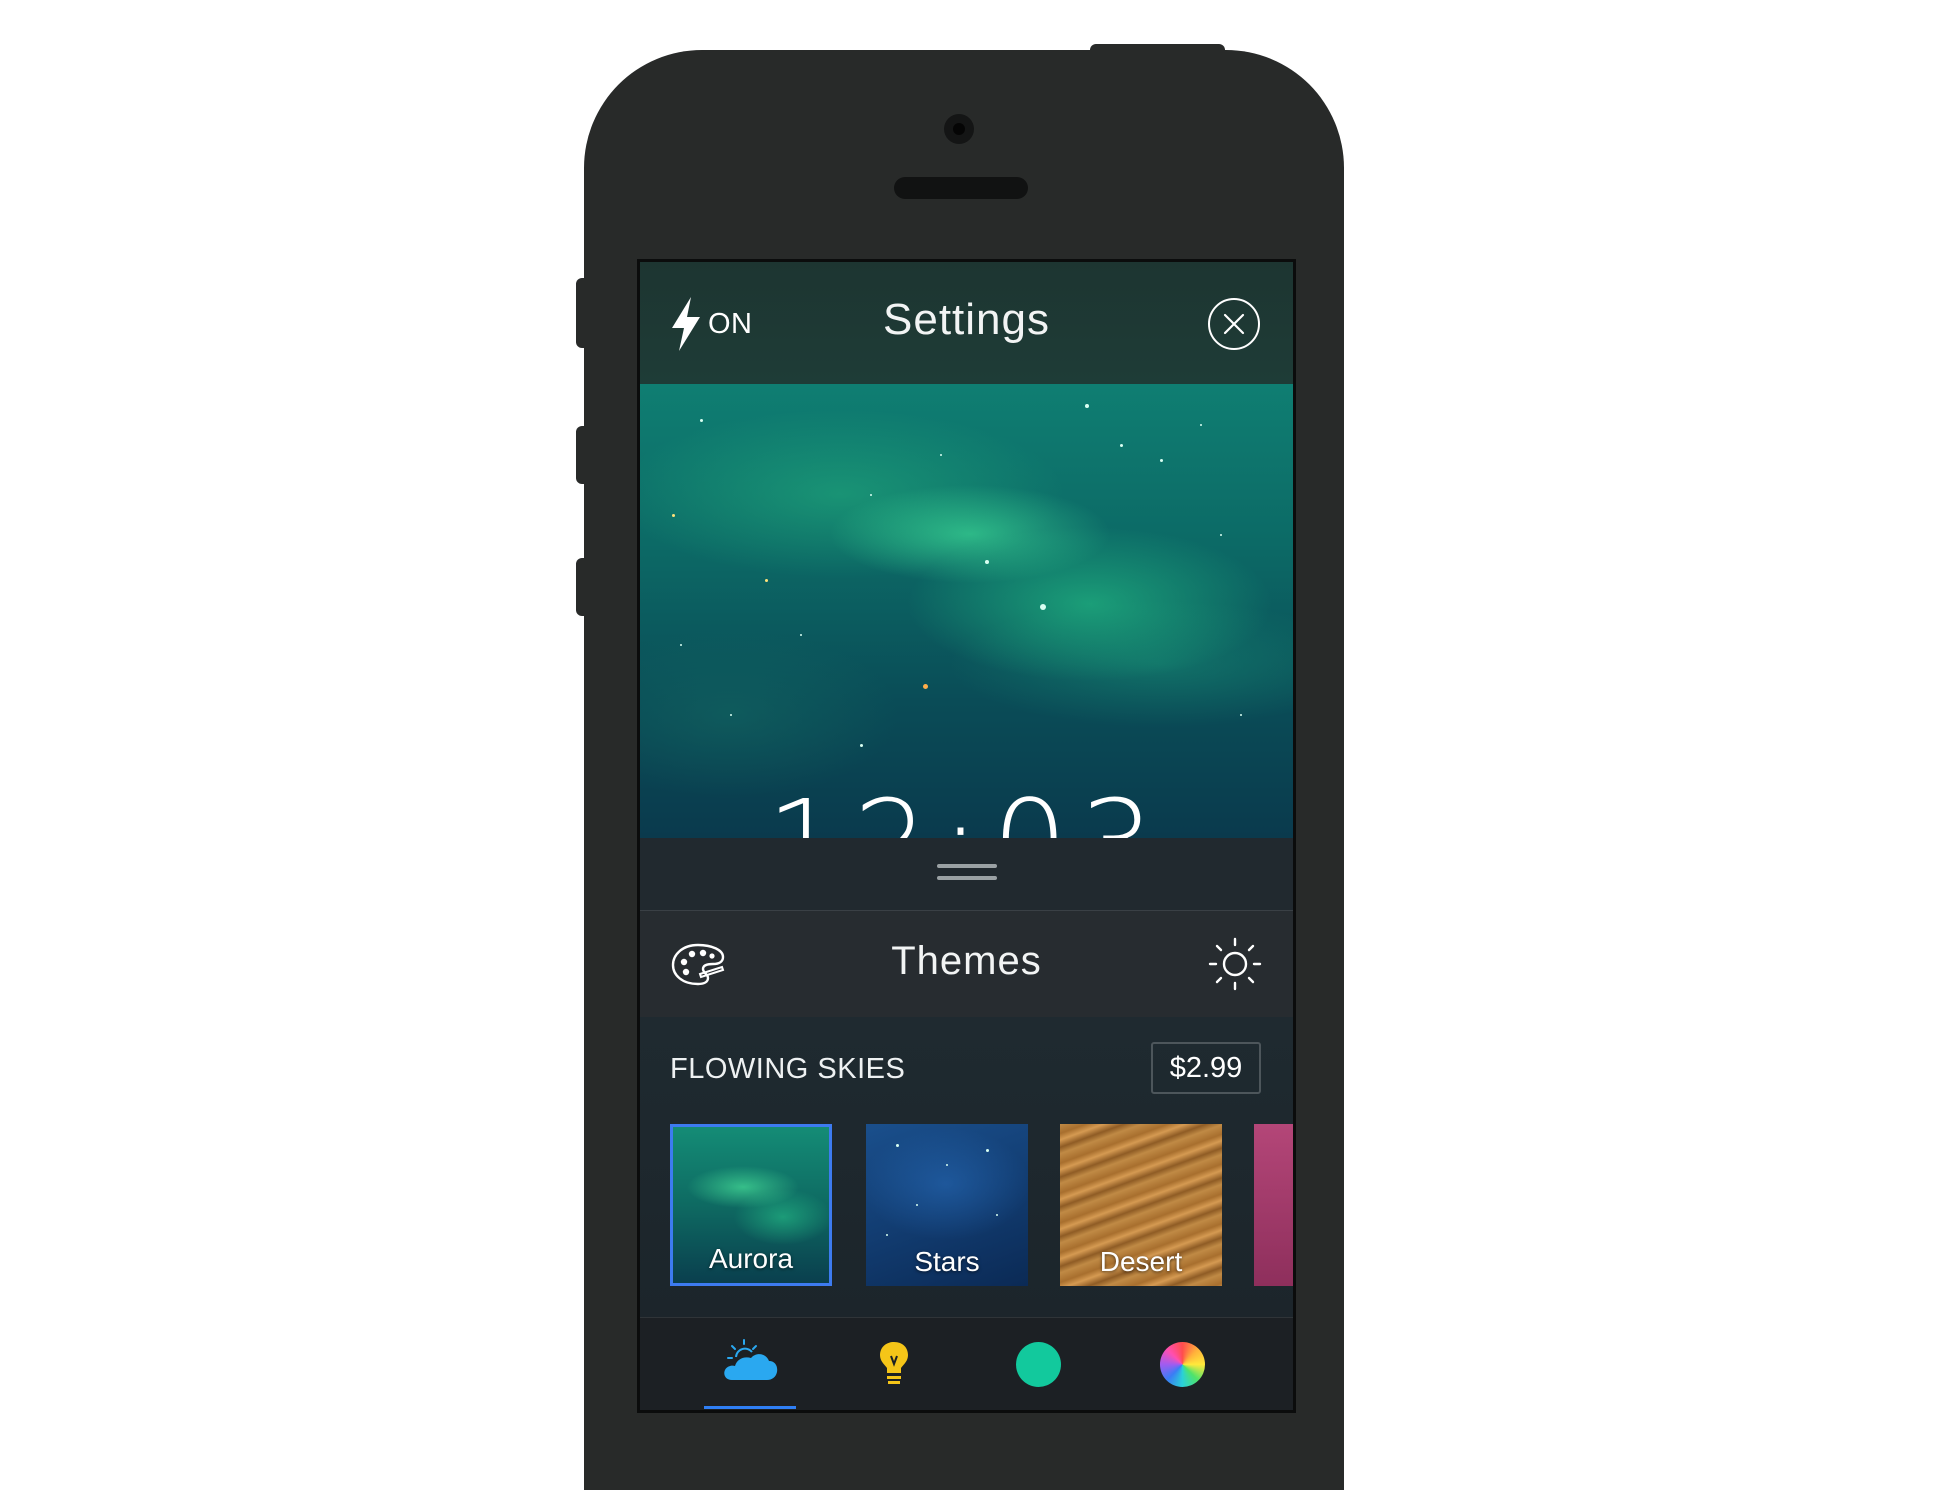 This screenshot has width=1934, height=1490. I want to click on drag-handle-icon, so click(966, 876).